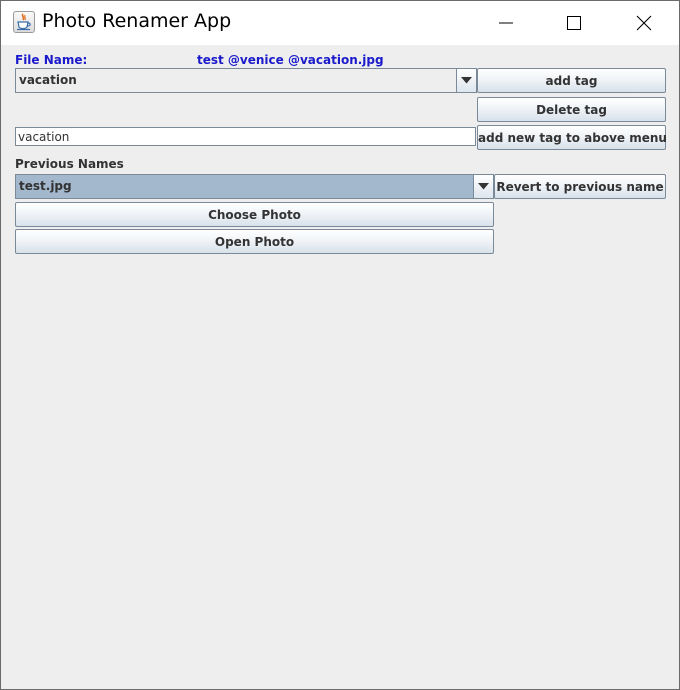 The width and height of the screenshot is (680, 690). Describe the element at coordinates (340, 23) in the screenshot. I see `title-bar: Photo Renamer App` at that location.